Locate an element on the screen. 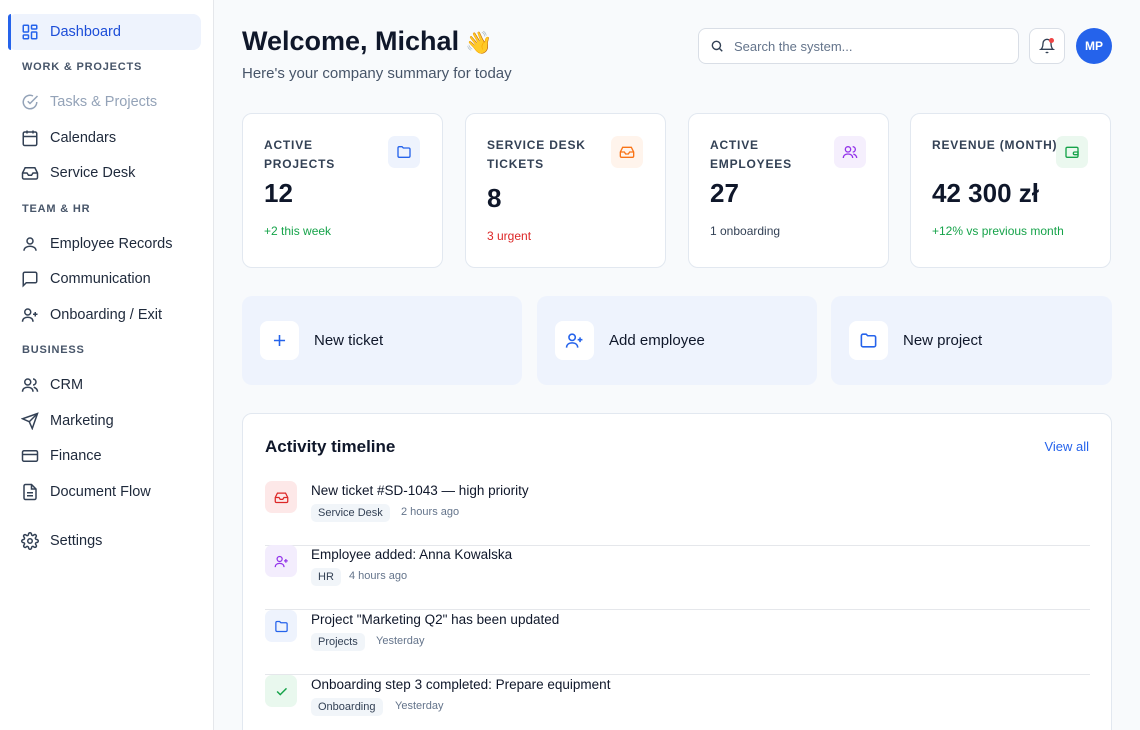 This screenshot has width=1140, height=730. stat-note: 1 onboarding is located at coordinates (745, 231).